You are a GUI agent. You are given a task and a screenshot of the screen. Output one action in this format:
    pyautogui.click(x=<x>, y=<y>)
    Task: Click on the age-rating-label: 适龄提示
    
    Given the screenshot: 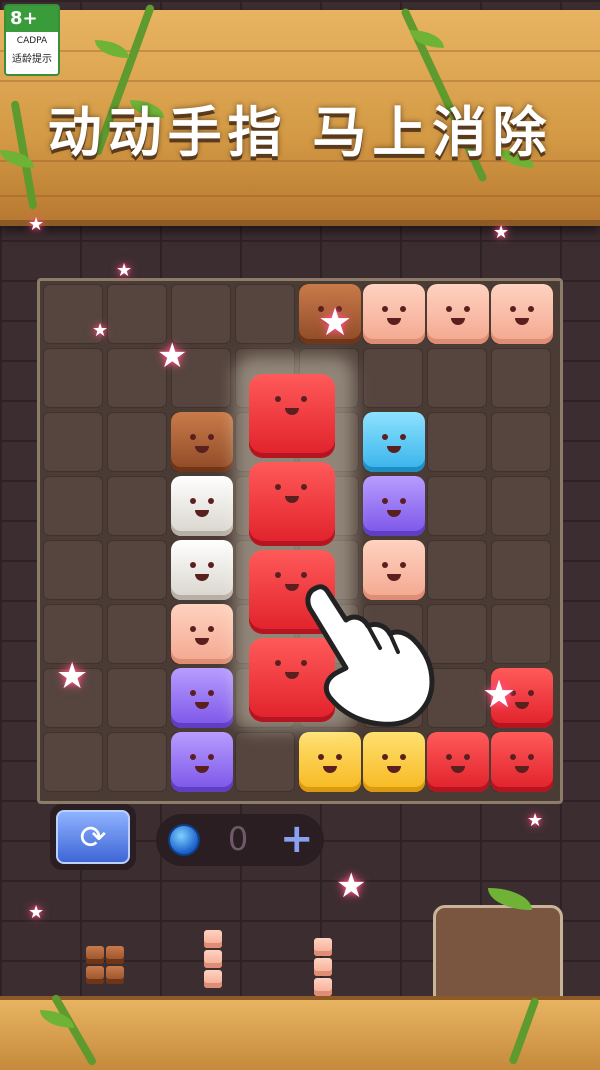 What is the action you would take?
    pyautogui.click(x=32, y=59)
    